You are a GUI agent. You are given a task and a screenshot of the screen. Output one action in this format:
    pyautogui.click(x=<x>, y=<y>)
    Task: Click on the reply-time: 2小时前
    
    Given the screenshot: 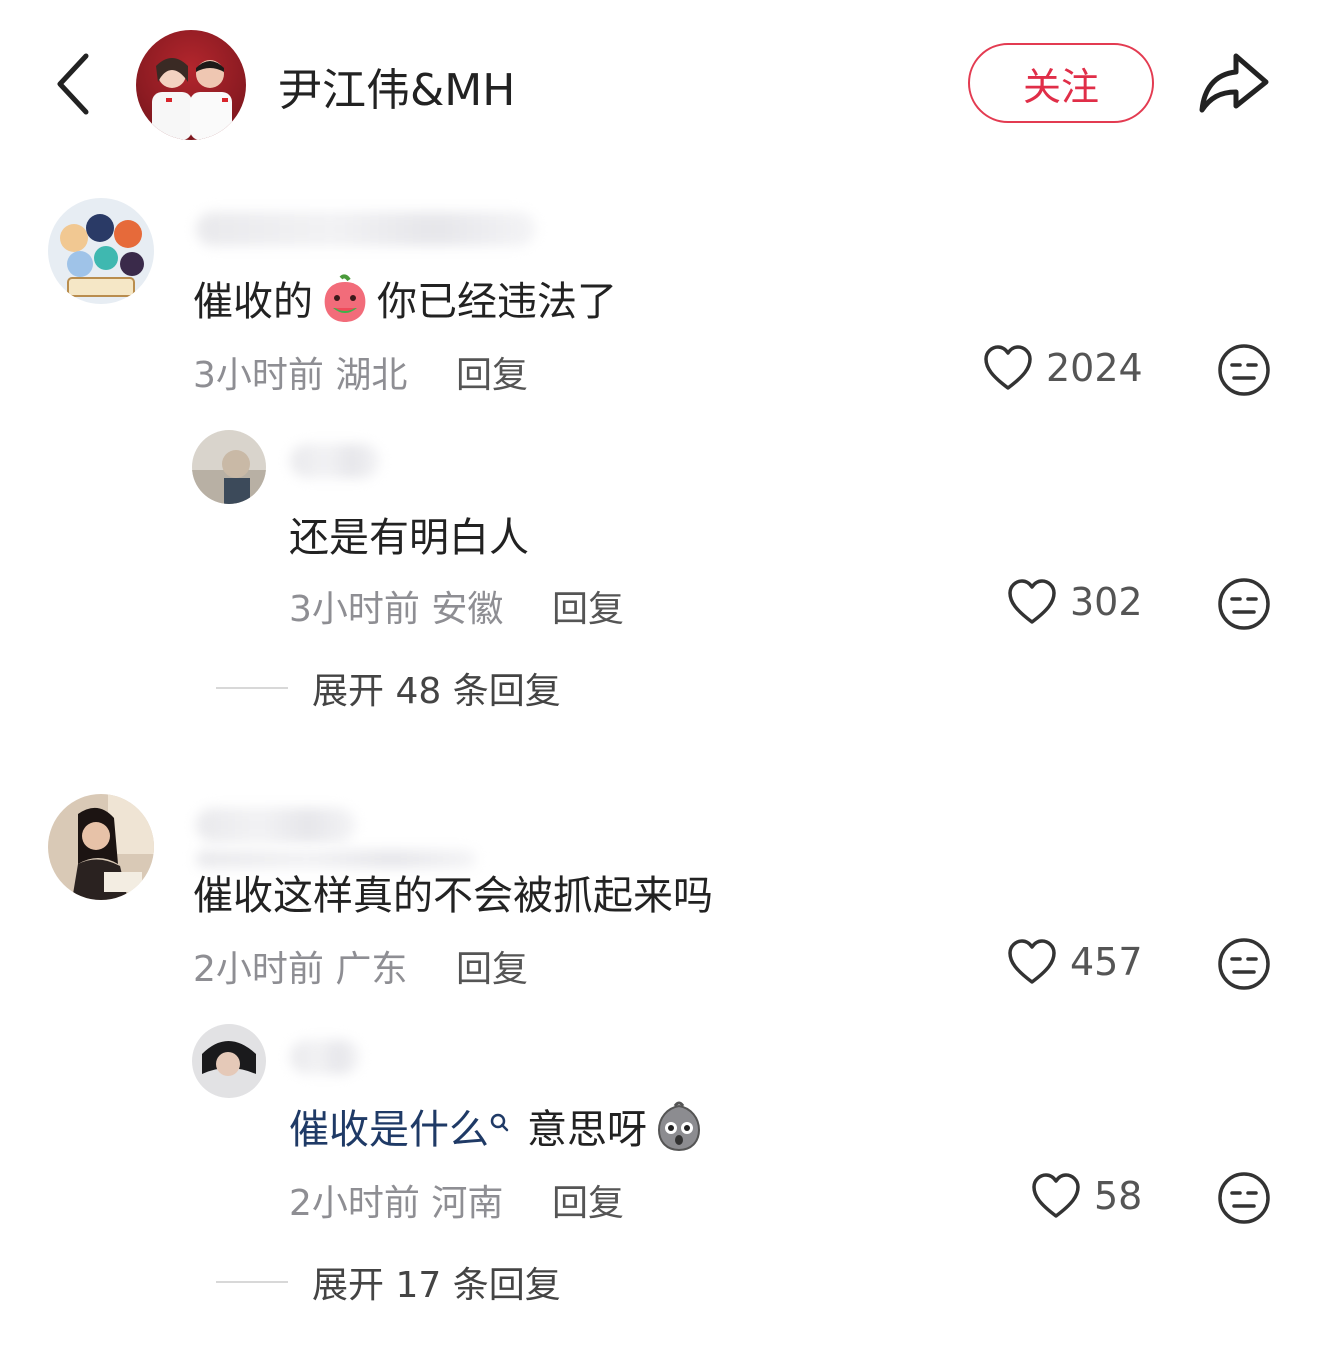 What is the action you would take?
    pyautogui.click(x=354, y=1203)
    